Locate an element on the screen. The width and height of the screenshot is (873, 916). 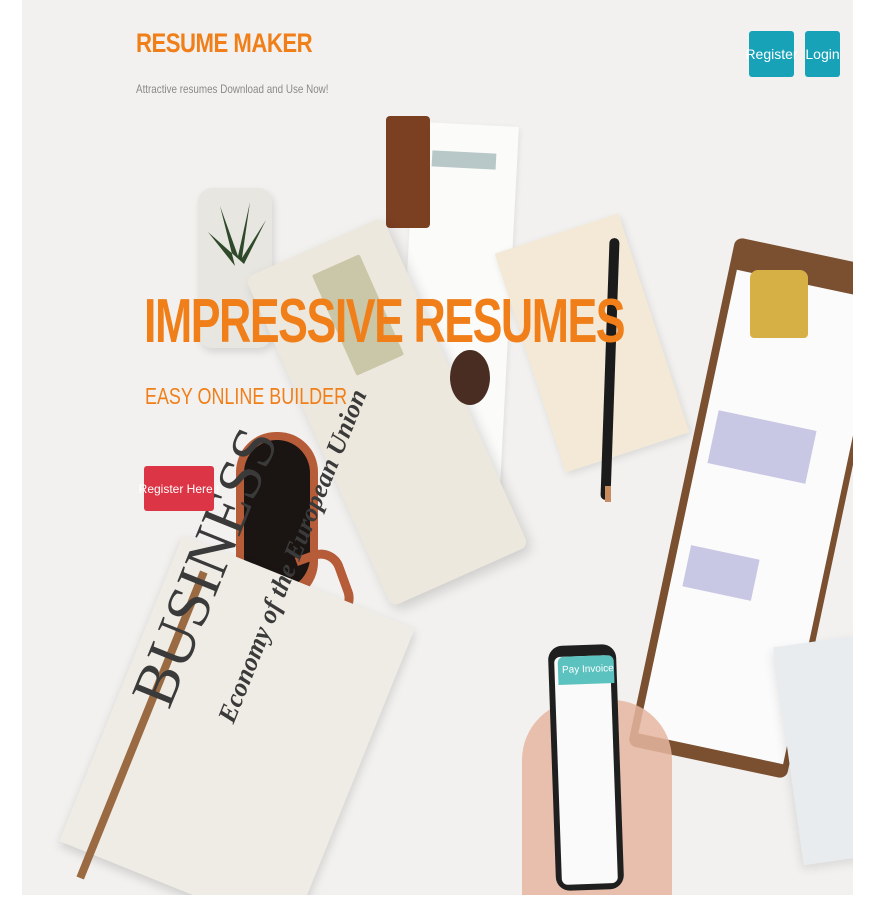
register-here-button: Register Here ! is located at coordinates (179, 488).